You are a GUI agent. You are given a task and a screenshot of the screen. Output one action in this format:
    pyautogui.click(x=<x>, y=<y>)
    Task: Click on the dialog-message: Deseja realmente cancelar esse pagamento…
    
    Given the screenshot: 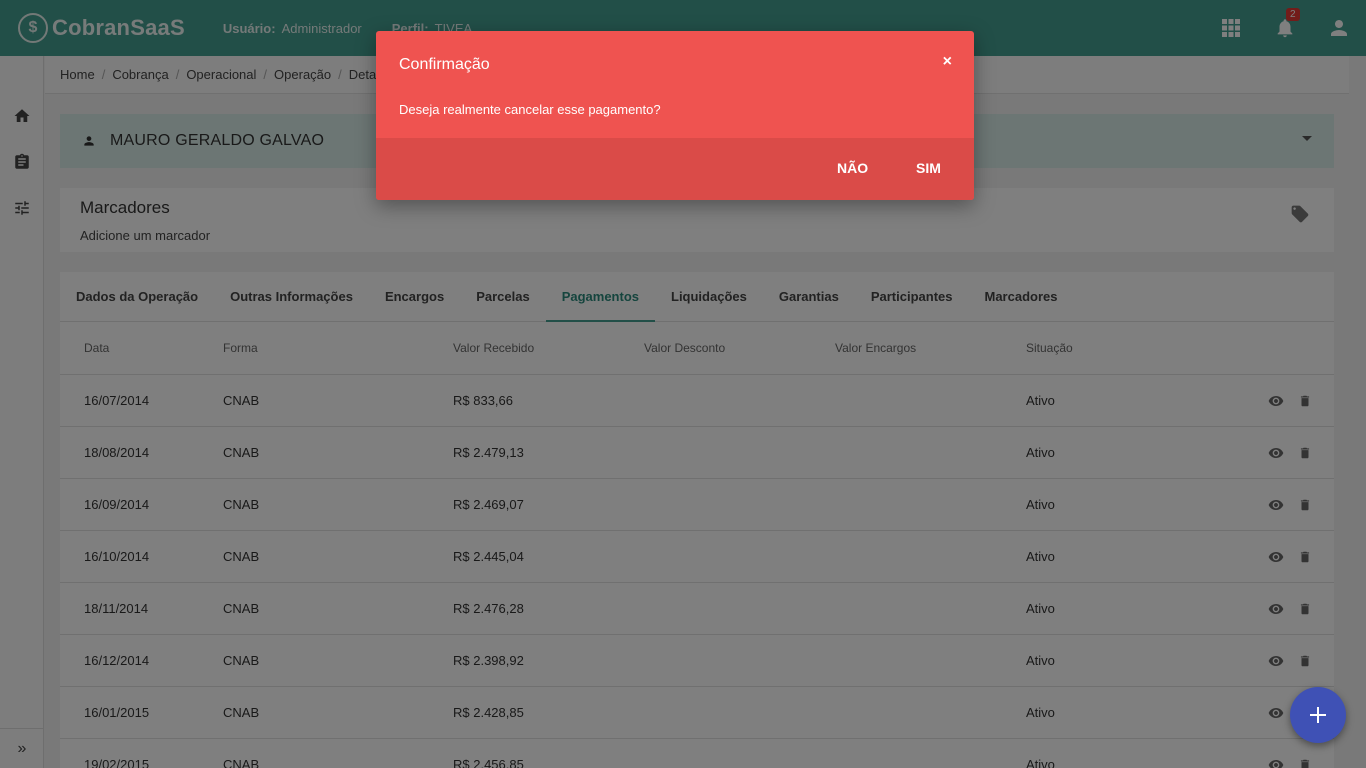 What is the action you would take?
    pyautogui.click(x=530, y=109)
    